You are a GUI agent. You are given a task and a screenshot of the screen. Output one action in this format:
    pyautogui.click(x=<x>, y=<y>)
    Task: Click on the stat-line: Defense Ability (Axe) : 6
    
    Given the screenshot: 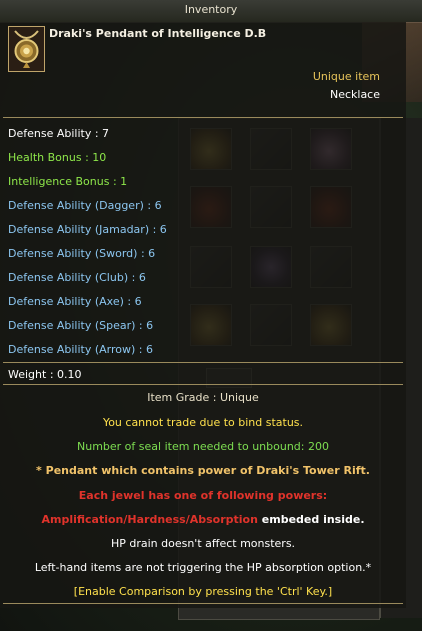 What is the action you would take?
    pyautogui.click(x=75, y=301)
    